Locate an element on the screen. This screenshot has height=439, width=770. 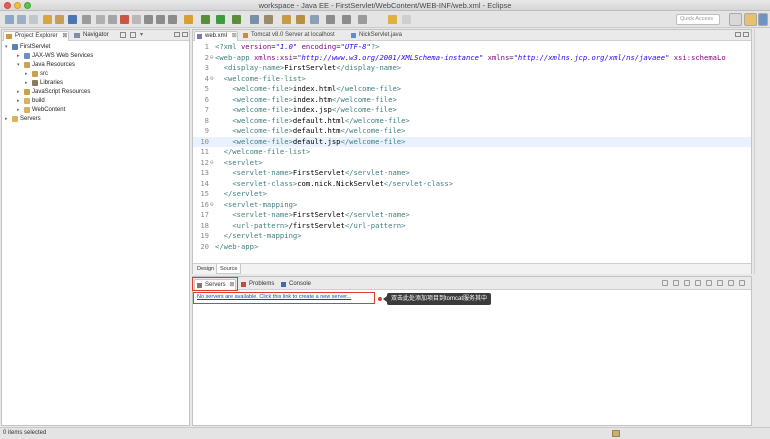
tab-source: Source is located at coordinates (229, 269).